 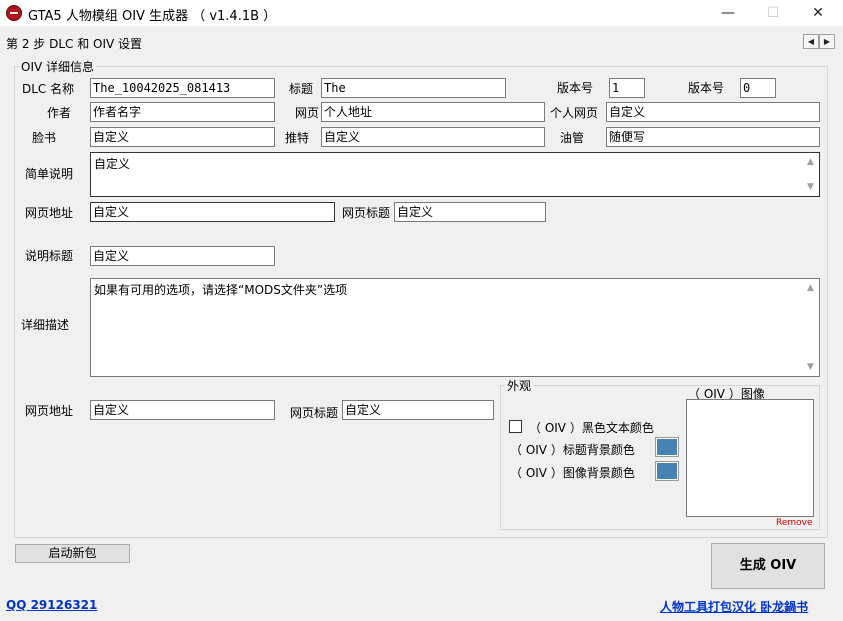 What do you see at coordinates (810, 327) in the screenshot?
I see `detailed-description-scrollbar: ▲ ▼` at bounding box center [810, 327].